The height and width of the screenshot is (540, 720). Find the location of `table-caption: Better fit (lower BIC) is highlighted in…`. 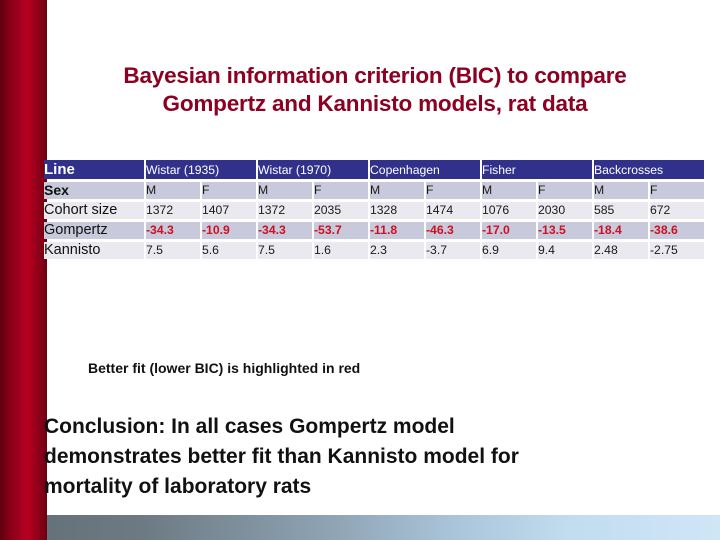

table-caption: Better fit (lower BIC) is highlighted in… is located at coordinates (224, 368).